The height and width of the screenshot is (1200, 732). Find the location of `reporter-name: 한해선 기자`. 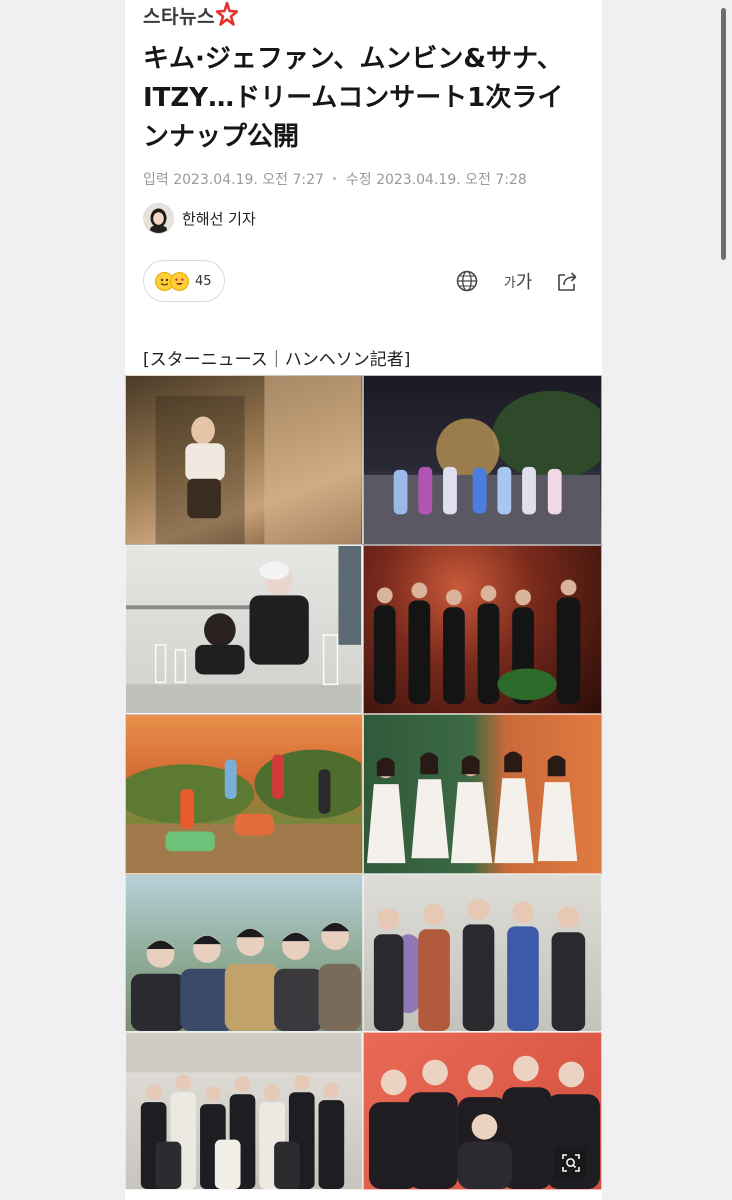

reporter-name: 한해선 기자 is located at coordinates (219, 219).